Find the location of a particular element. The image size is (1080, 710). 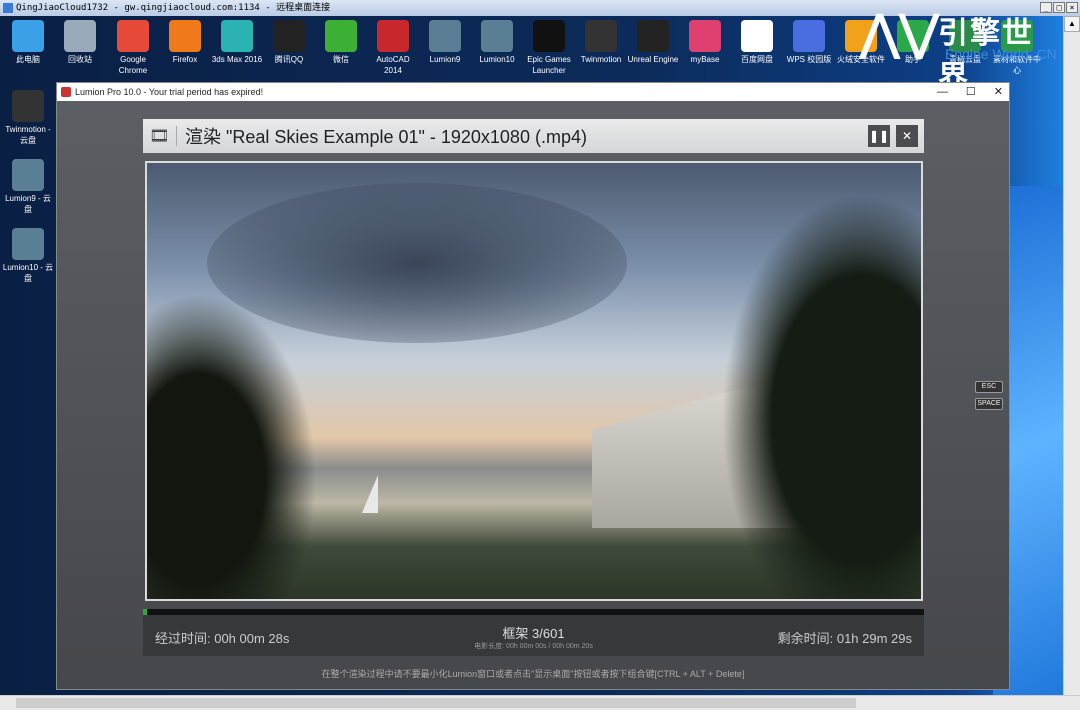

desktop-icon: 此电脑 is located at coordinates (28, 42).